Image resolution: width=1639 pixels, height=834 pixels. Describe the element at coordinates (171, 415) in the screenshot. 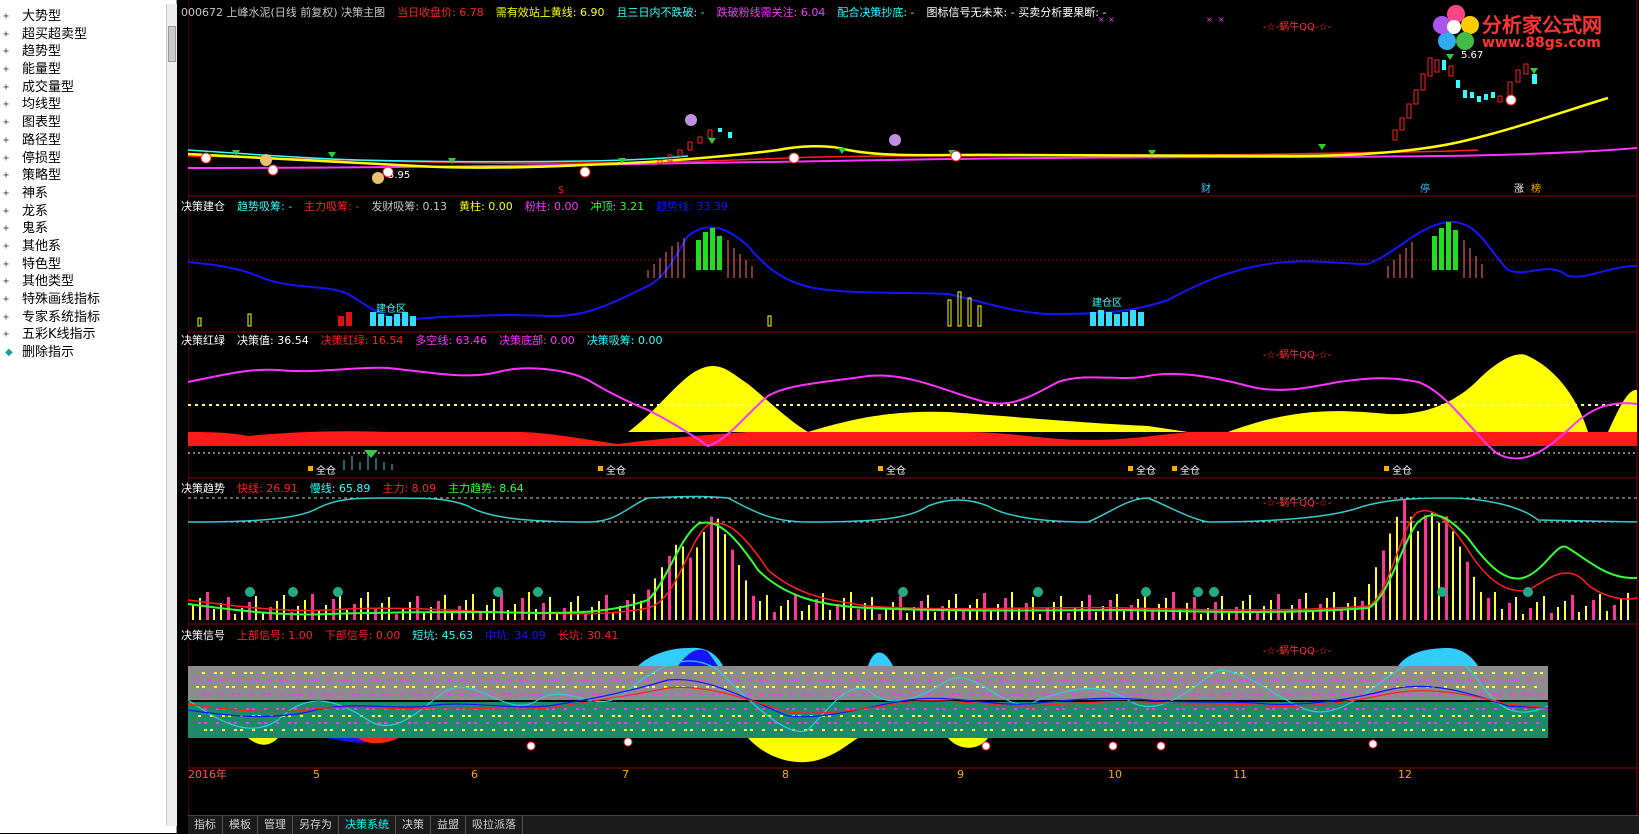

I see `sidebar-scrollbar` at that location.